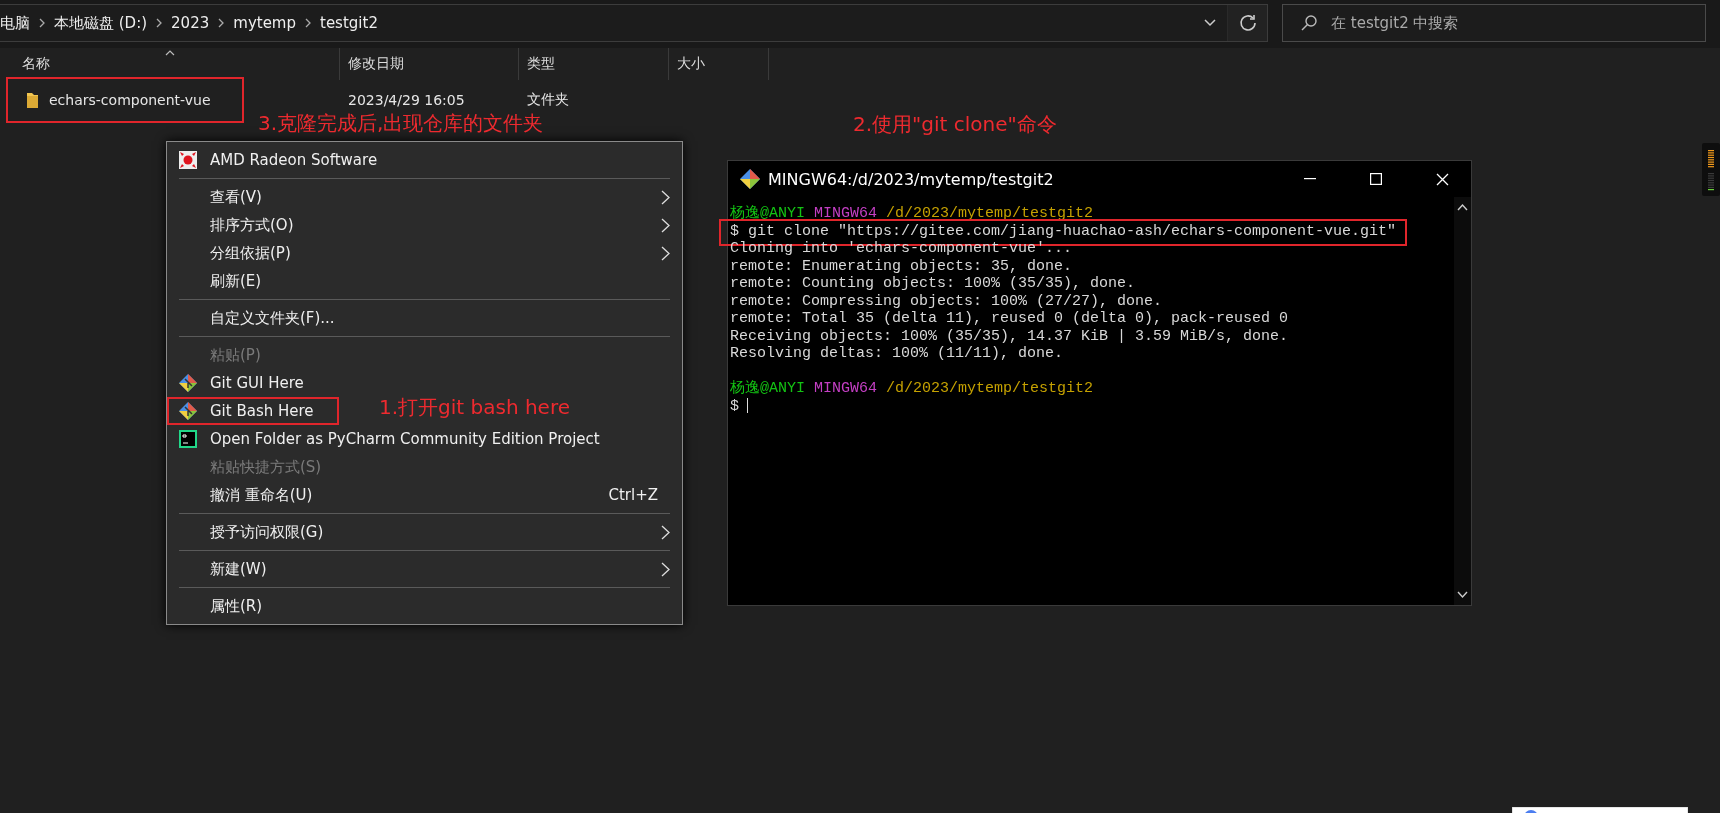 The image size is (1720, 813). Describe the element at coordinates (734, 406) in the screenshot. I see `terminal-prompt: $` at that location.